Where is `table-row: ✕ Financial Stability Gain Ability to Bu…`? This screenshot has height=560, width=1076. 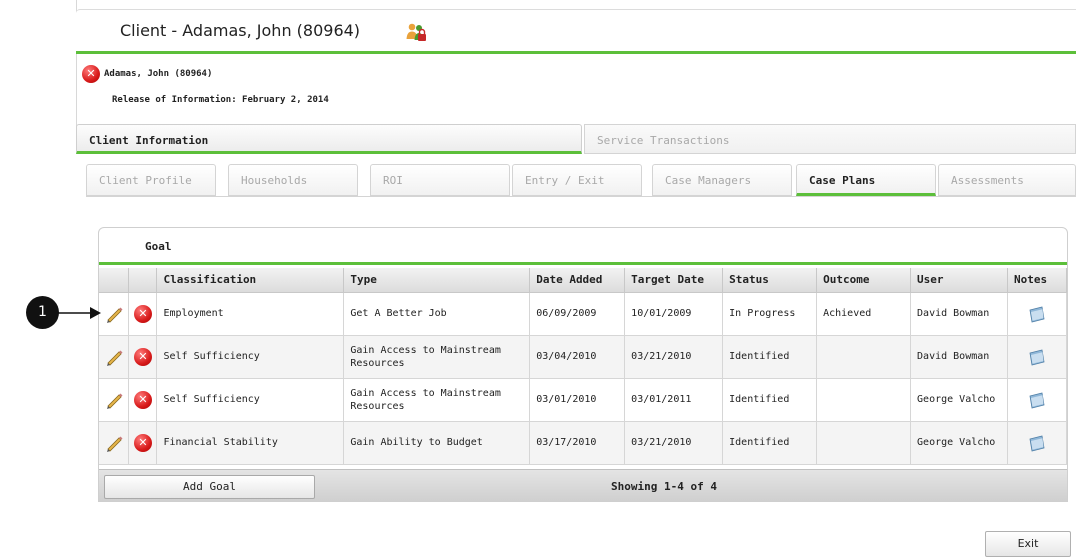 table-row: ✕ Financial Stability Gain Ability to Bu… is located at coordinates (583, 443).